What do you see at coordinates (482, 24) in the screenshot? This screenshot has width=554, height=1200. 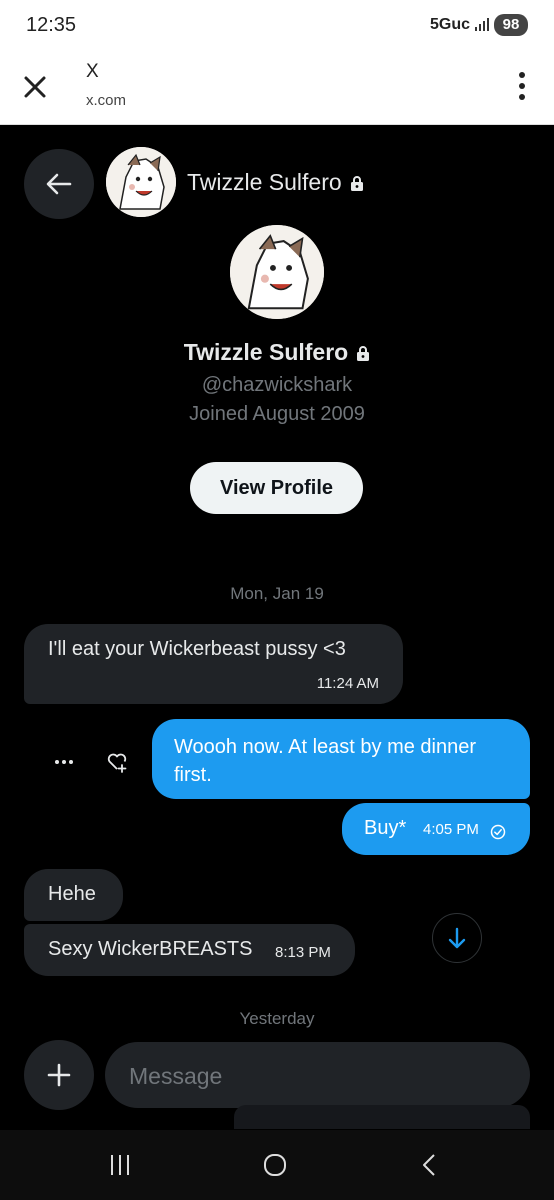 I see `signal-icon` at bounding box center [482, 24].